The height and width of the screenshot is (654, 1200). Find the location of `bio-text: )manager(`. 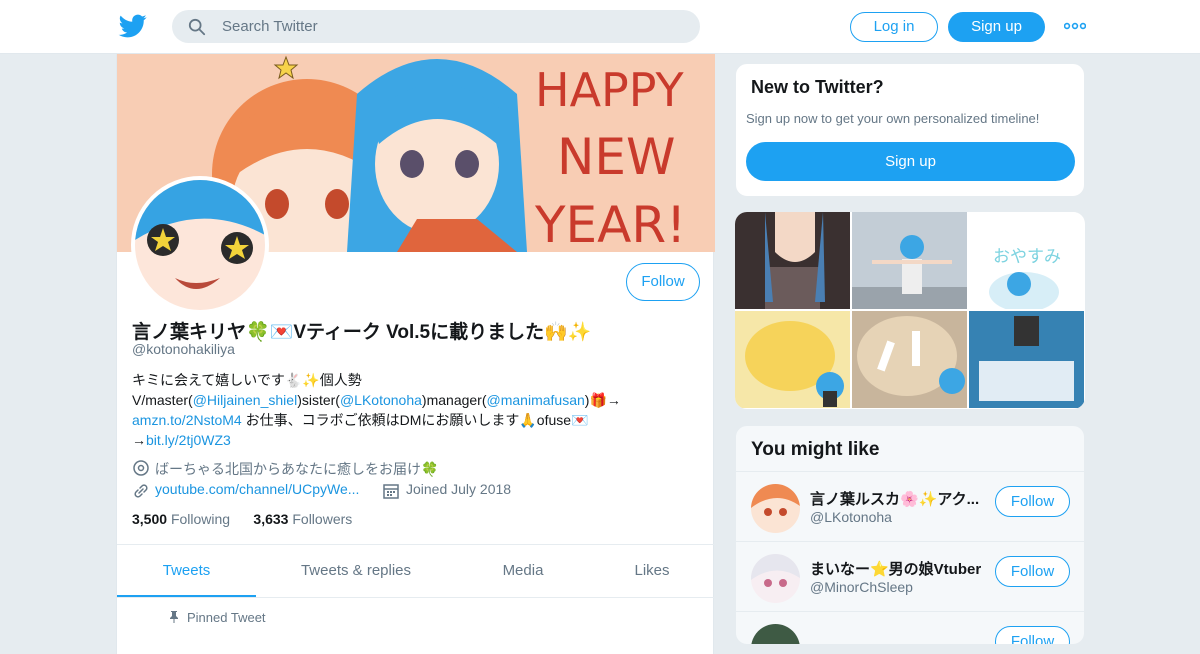

bio-text: )manager( is located at coordinates (454, 400).